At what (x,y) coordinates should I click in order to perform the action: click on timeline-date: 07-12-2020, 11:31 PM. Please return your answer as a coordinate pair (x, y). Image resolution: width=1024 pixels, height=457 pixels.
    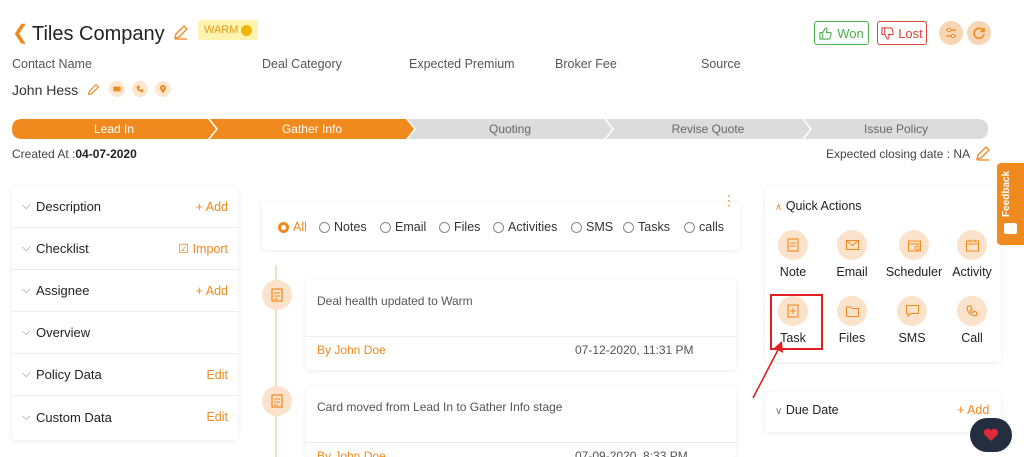
    Looking at the image, I should click on (634, 350).